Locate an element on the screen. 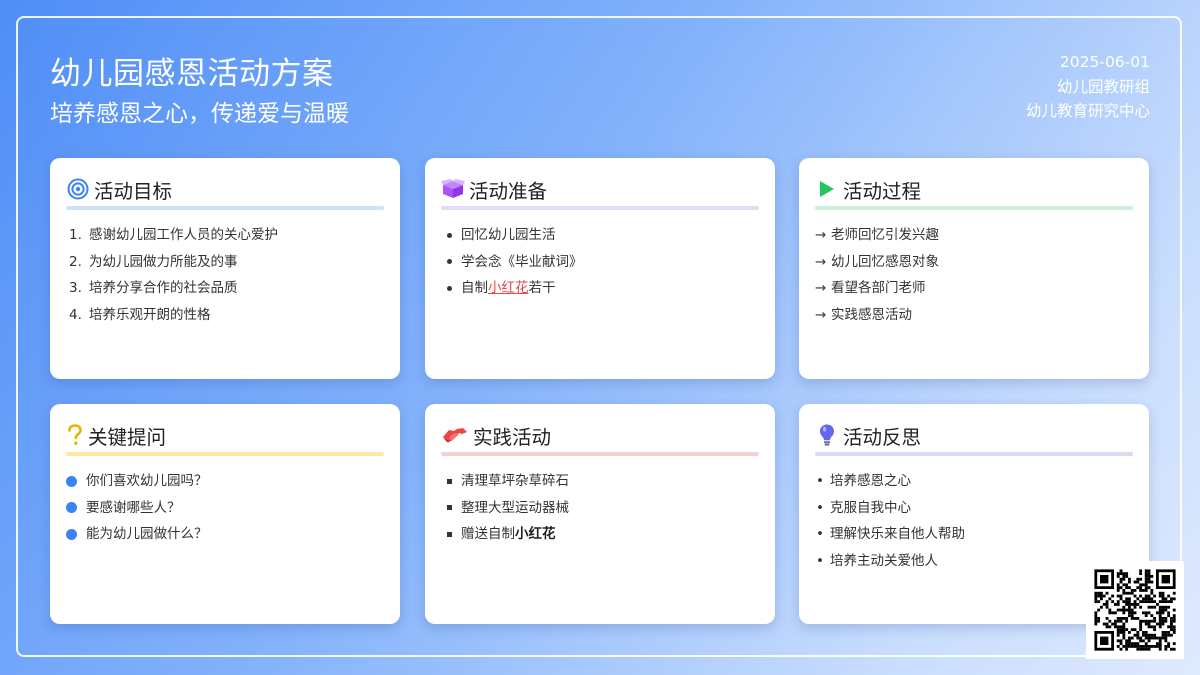 The image size is (1200, 675). list-text: 看望各部门老师 is located at coordinates (878, 288).